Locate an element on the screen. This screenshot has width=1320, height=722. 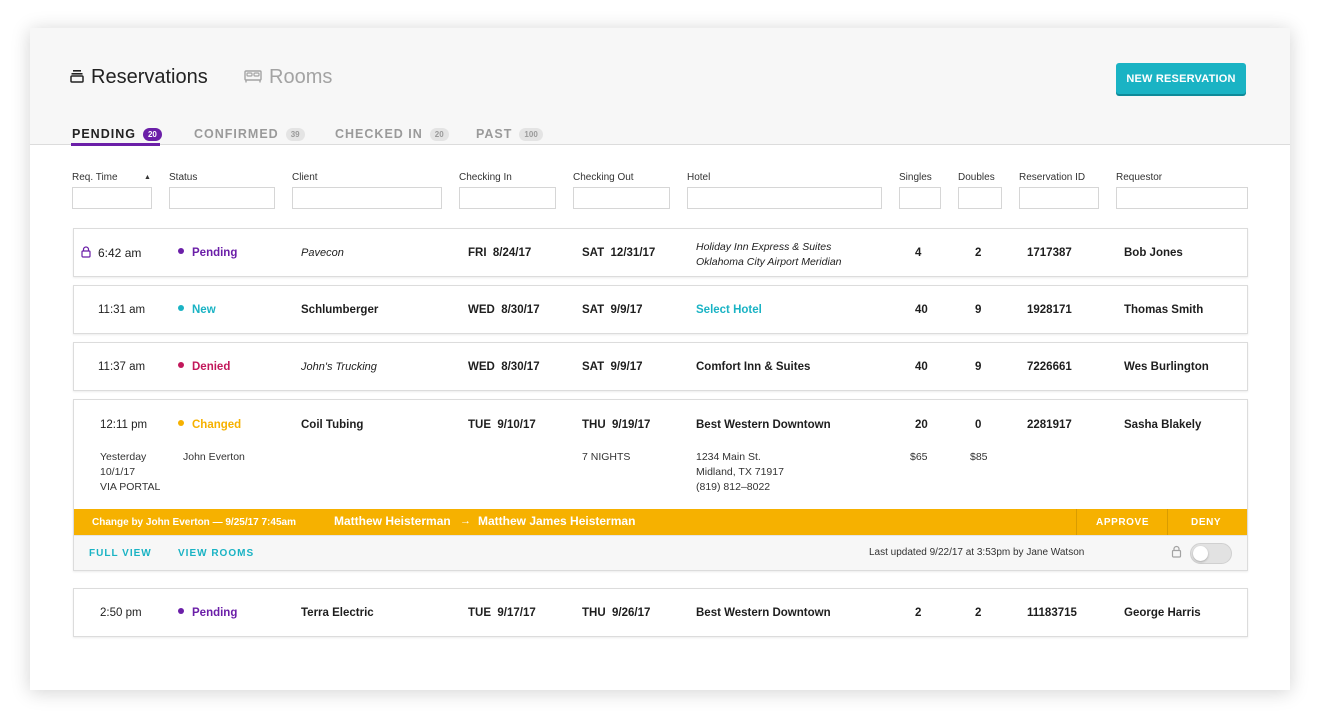
req-time-label: Req. Time is located at coordinates (95, 177).